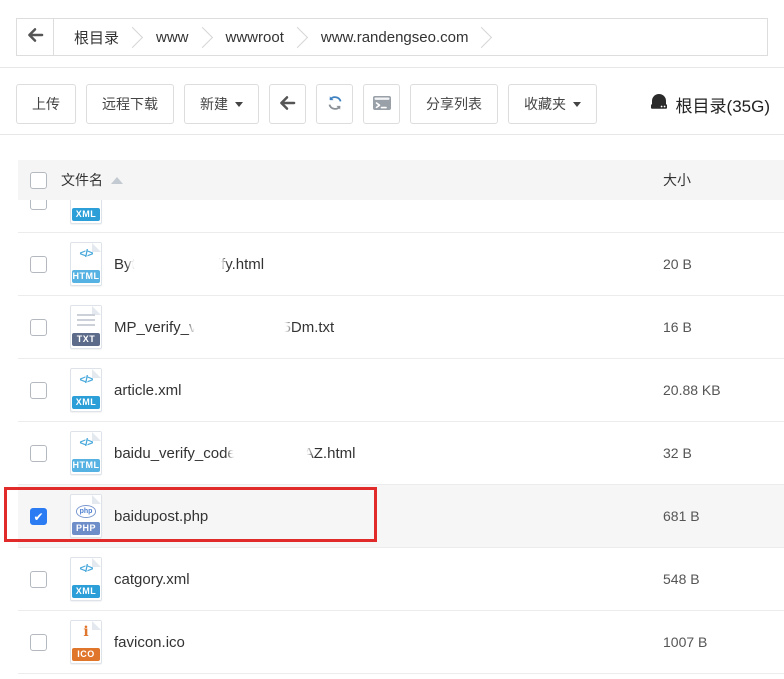  I want to click on file-extension-badge: PHP, so click(86, 528).